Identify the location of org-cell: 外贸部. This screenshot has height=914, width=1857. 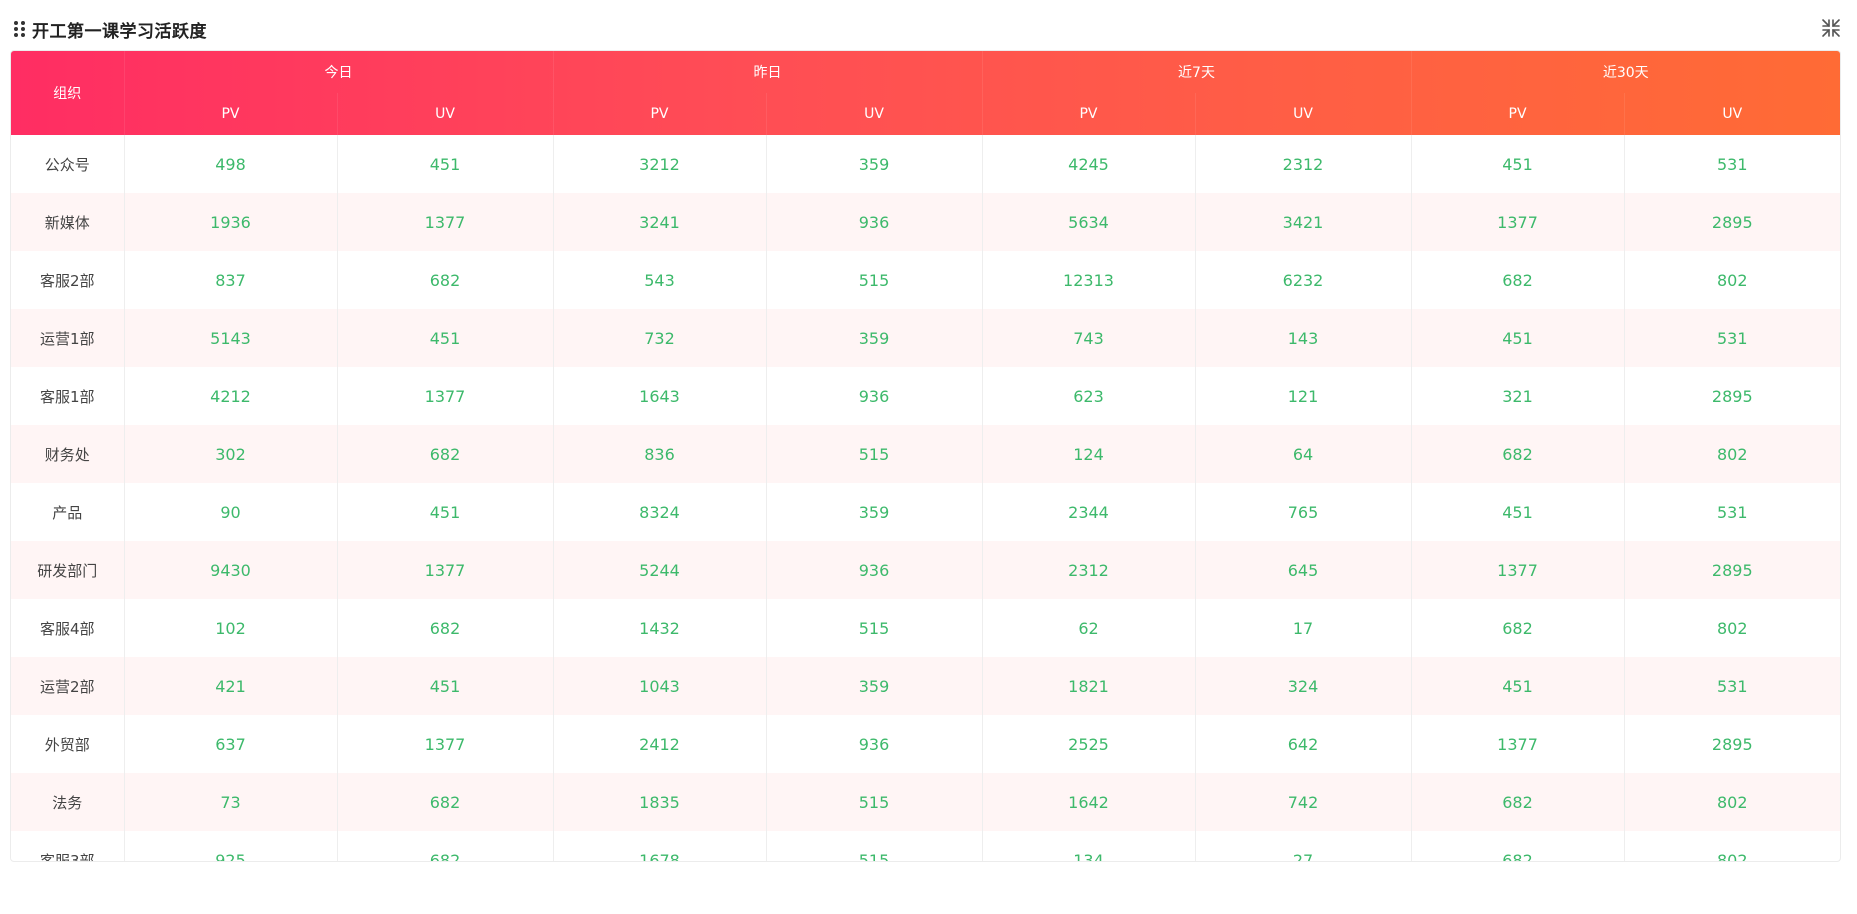
(68, 744).